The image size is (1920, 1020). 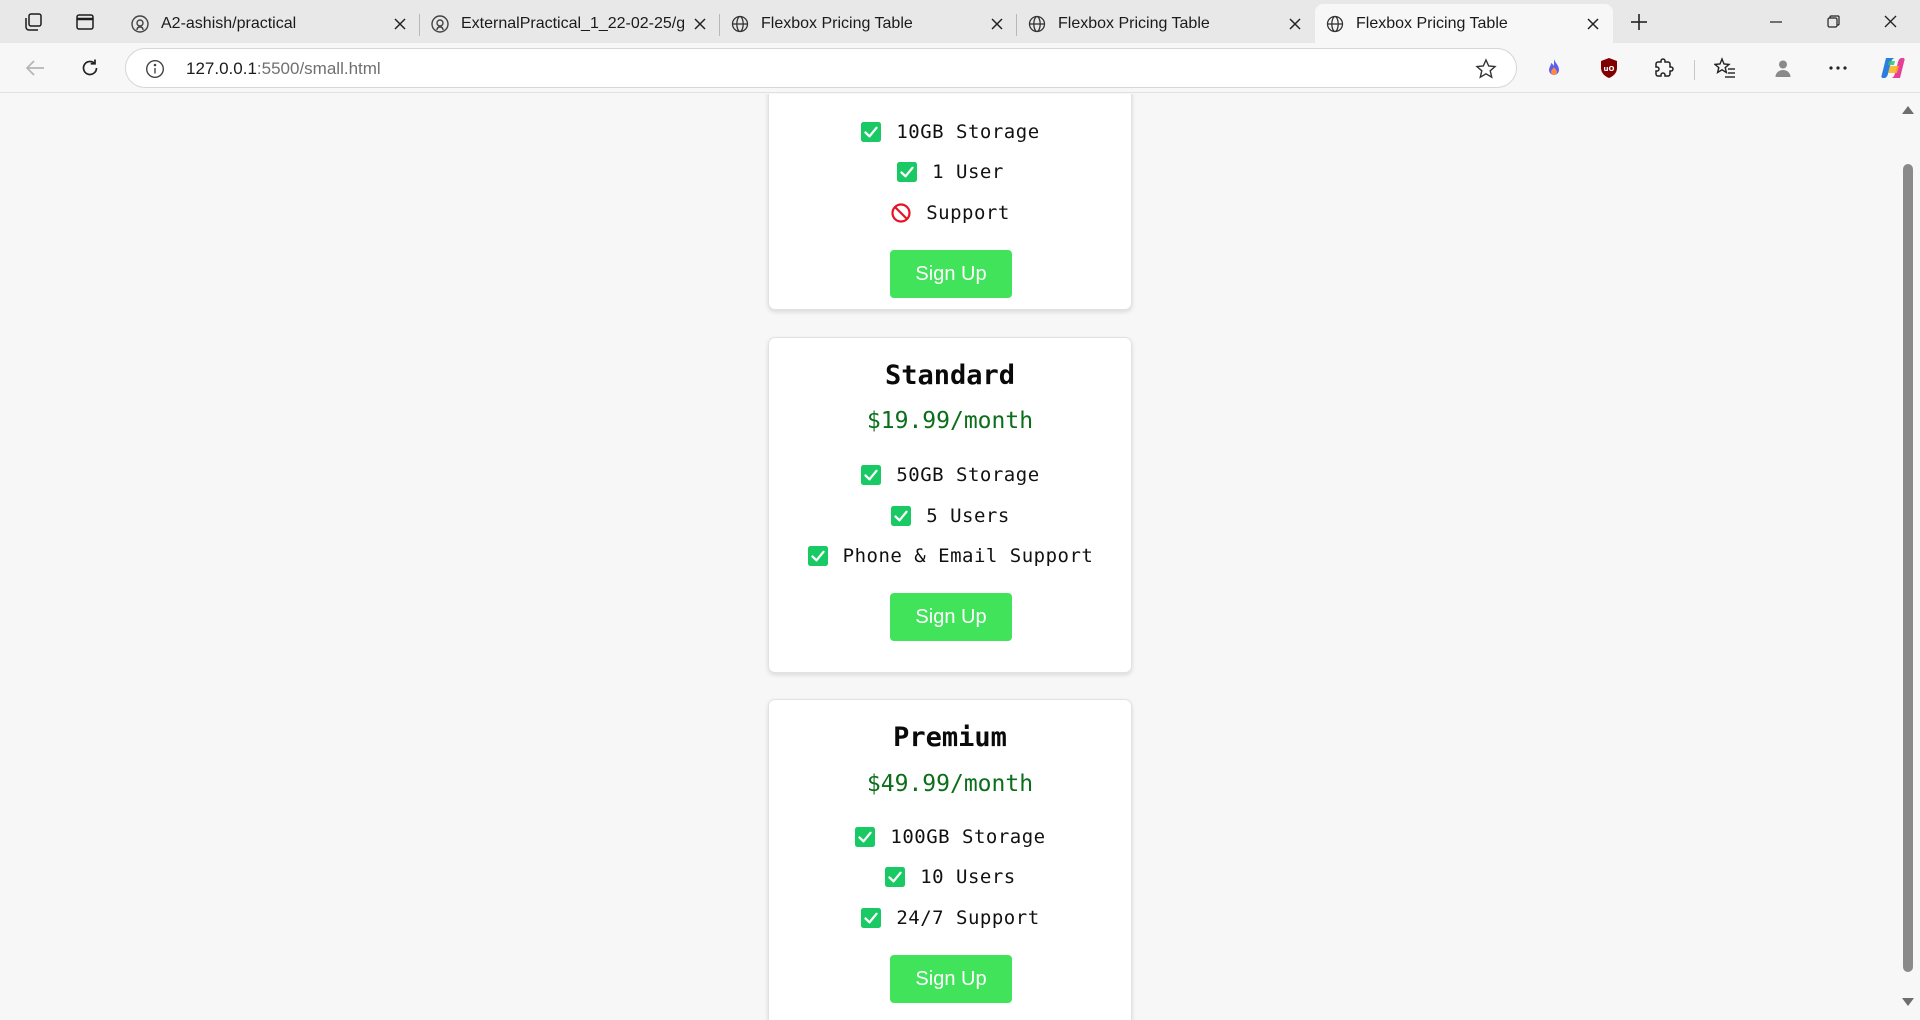 What do you see at coordinates (1639, 22) in the screenshot?
I see `new-tab-icon` at bounding box center [1639, 22].